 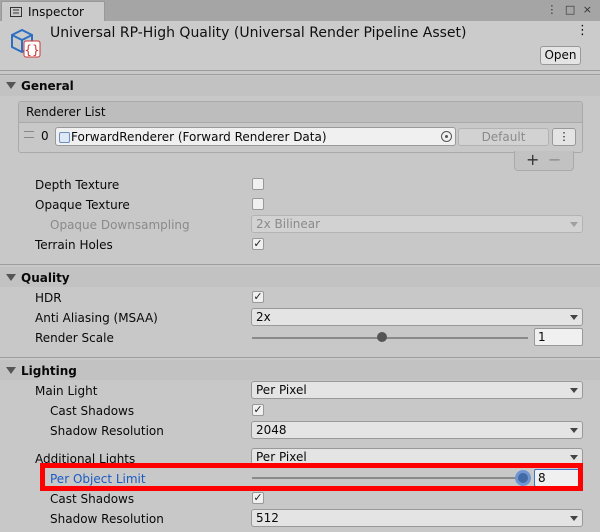 I want to click on tab-inspector: Inspector, so click(x=53, y=11).